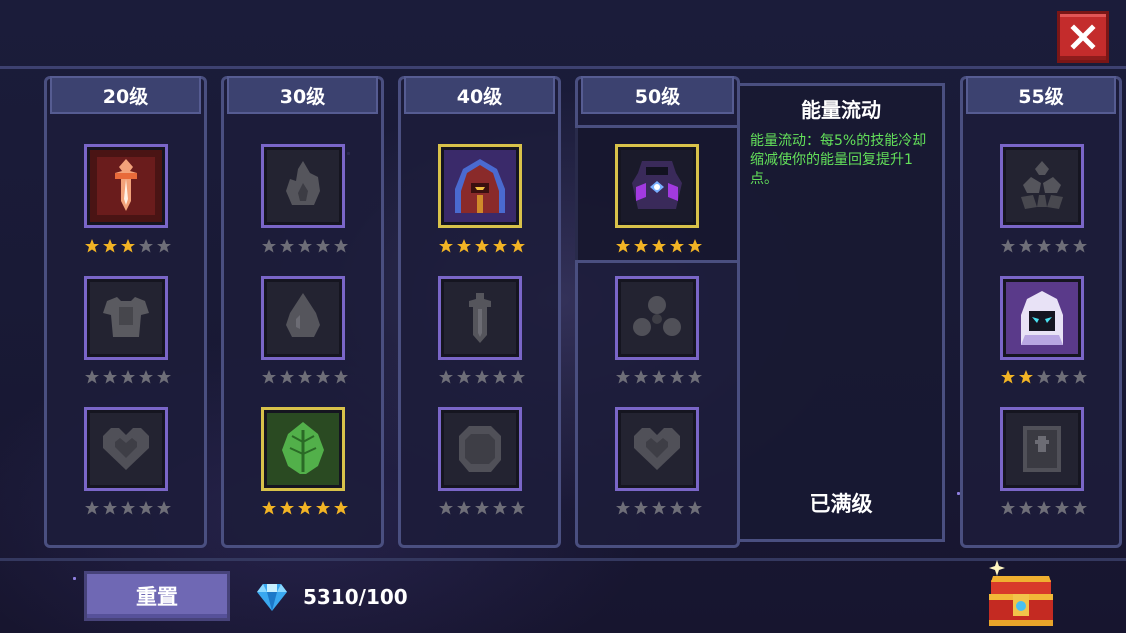  I want to click on rock-pile-icon, so click(1042, 185).